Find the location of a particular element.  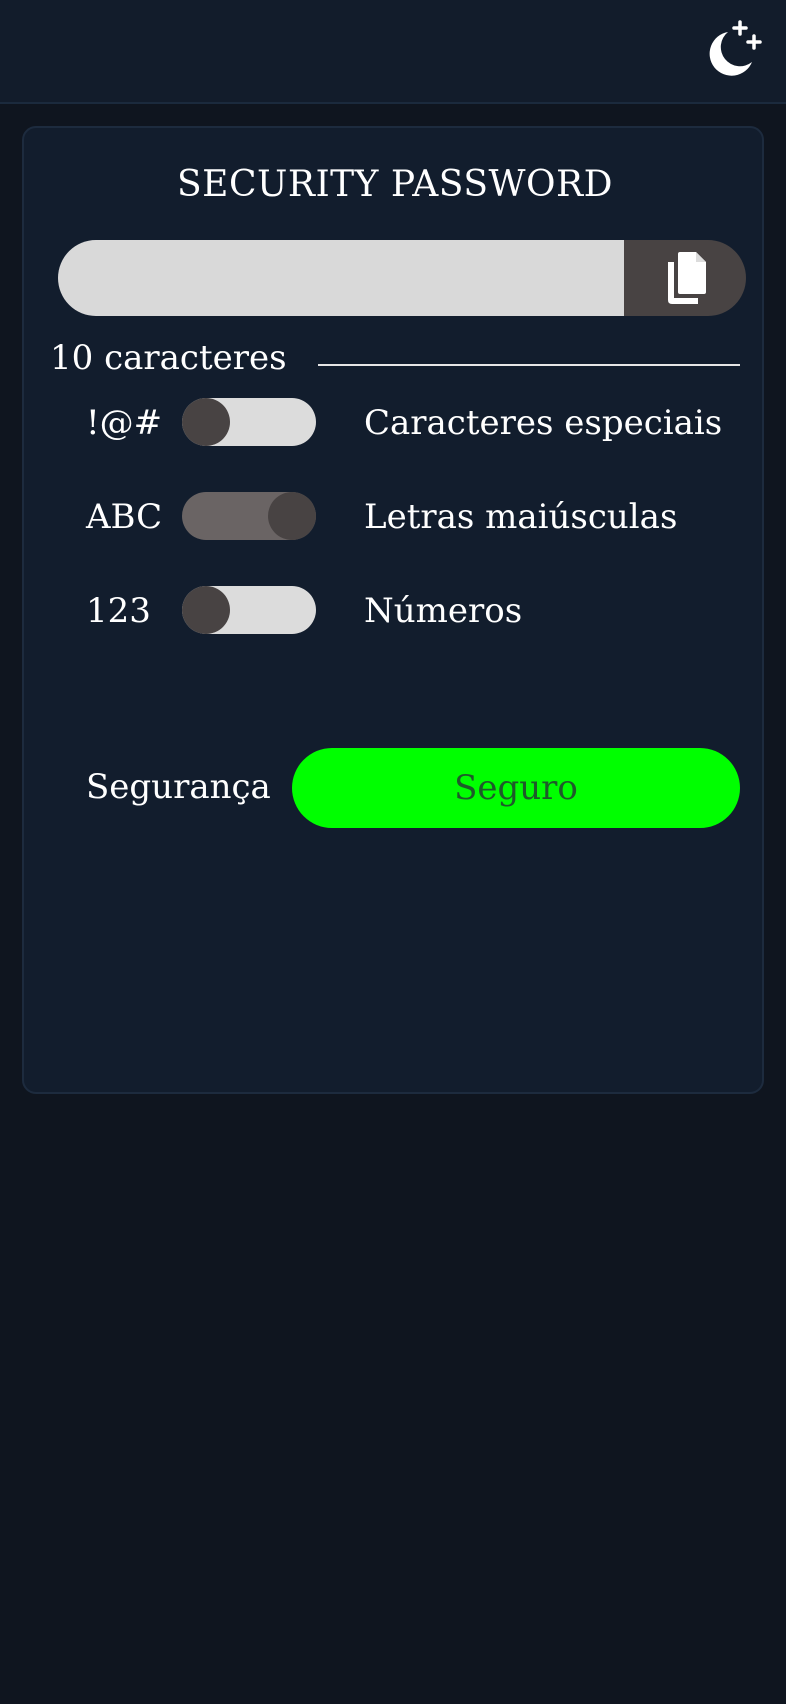

top-bar is located at coordinates (393, 52).